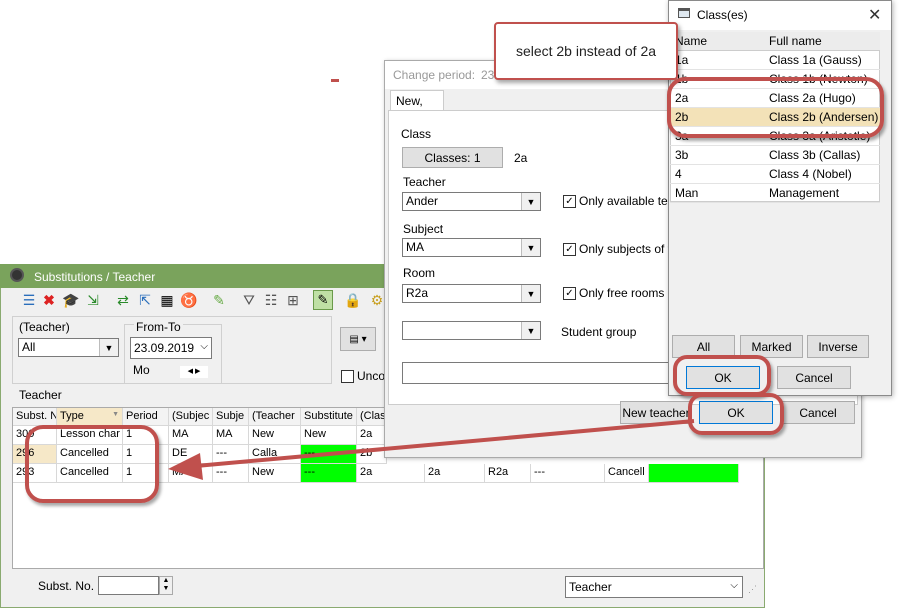 The width and height of the screenshot is (899, 616). Describe the element at coordinates (185, 466) in the screenshot. I see `arrow-head` at that location.